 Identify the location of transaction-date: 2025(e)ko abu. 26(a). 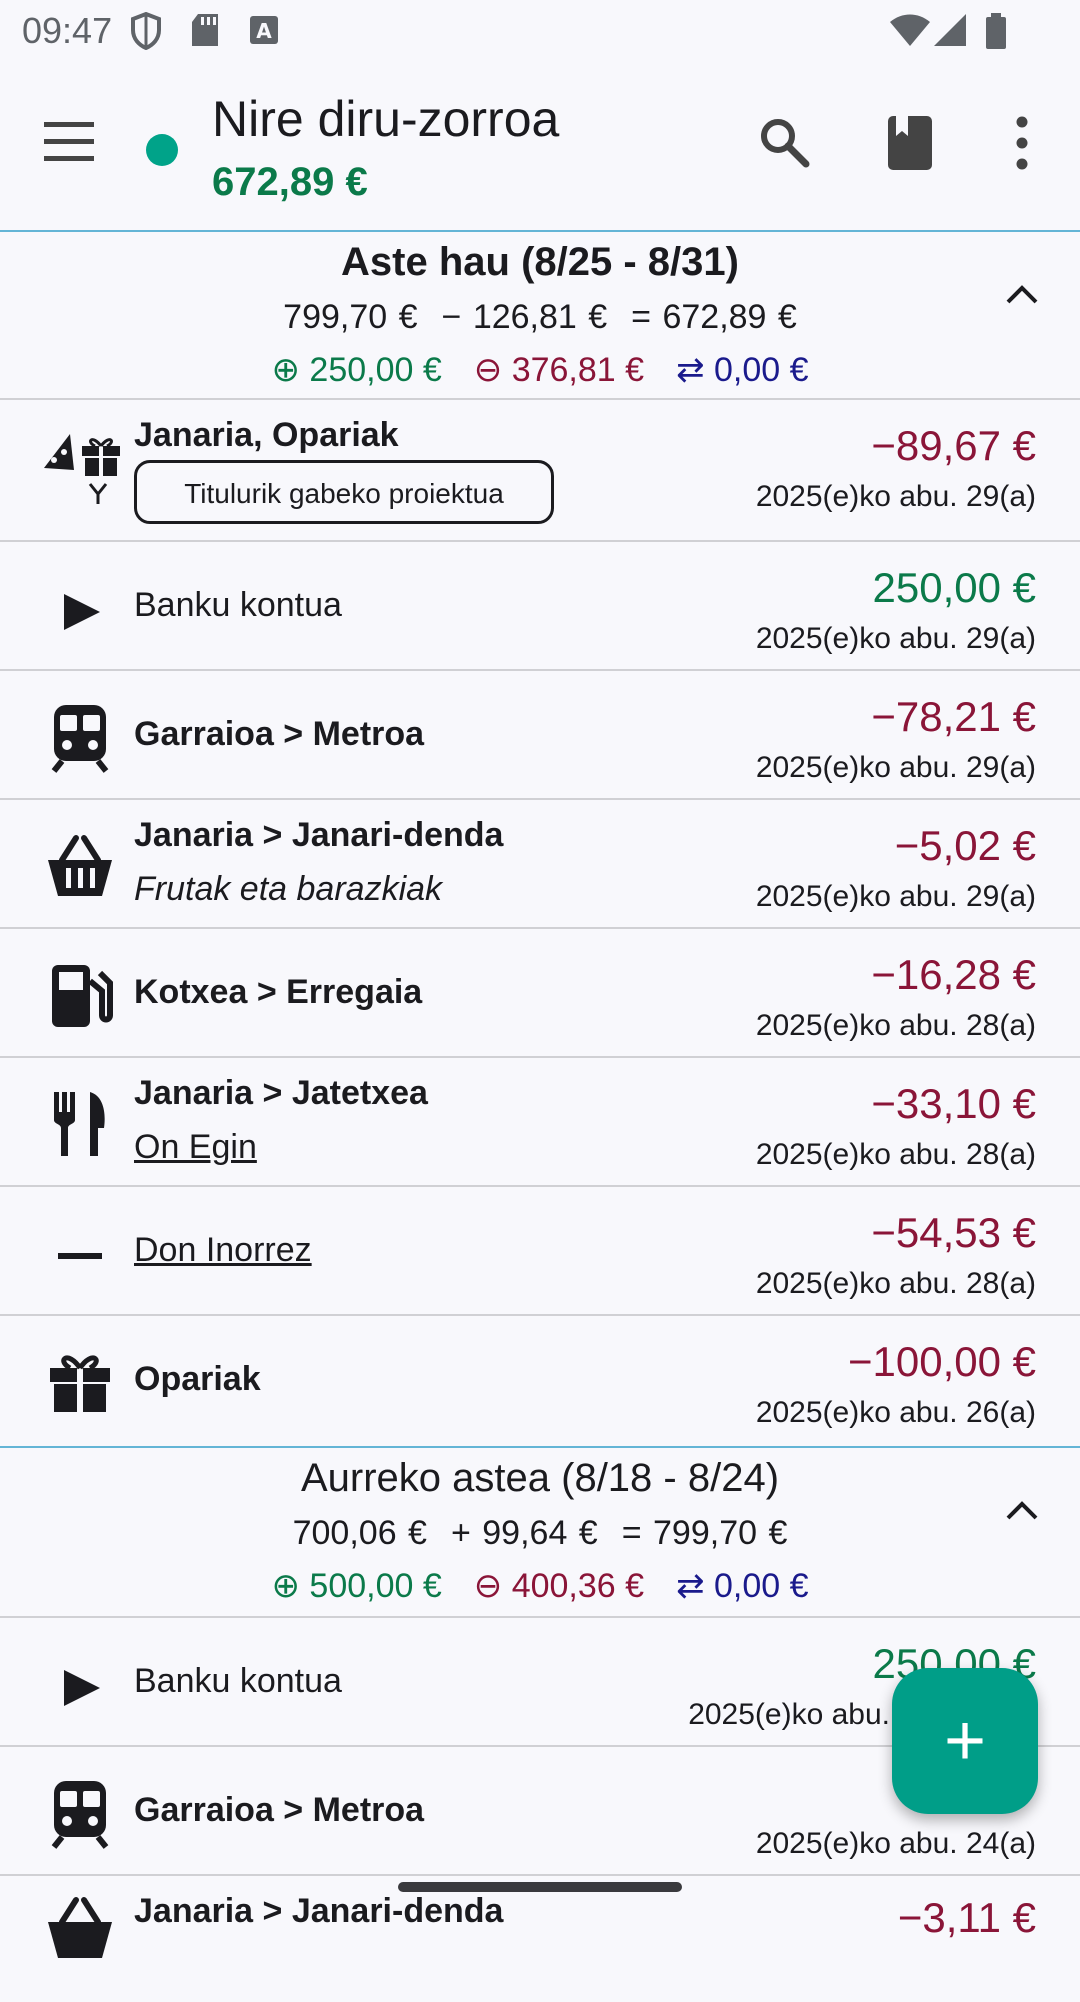
(895, 1412).